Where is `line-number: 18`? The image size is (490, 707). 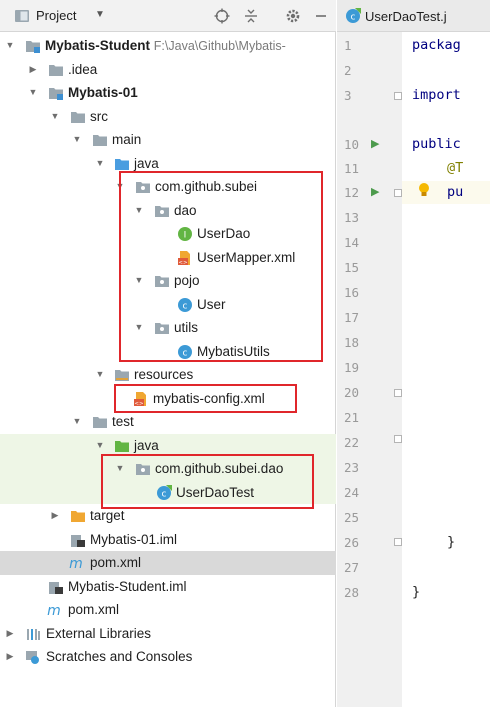
line-number: 18 is located at coordinates (352, 342).